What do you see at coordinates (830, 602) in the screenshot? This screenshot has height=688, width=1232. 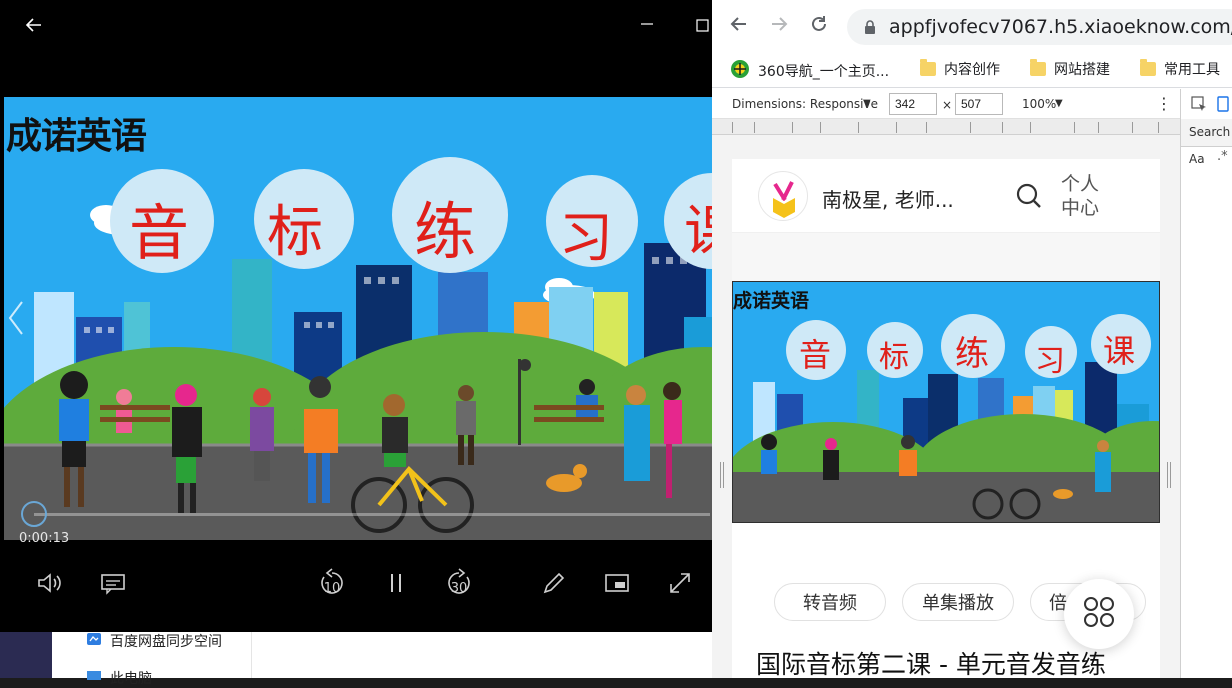 I see `convert-audio-button: 转音频` at bounding box center [830, 602].